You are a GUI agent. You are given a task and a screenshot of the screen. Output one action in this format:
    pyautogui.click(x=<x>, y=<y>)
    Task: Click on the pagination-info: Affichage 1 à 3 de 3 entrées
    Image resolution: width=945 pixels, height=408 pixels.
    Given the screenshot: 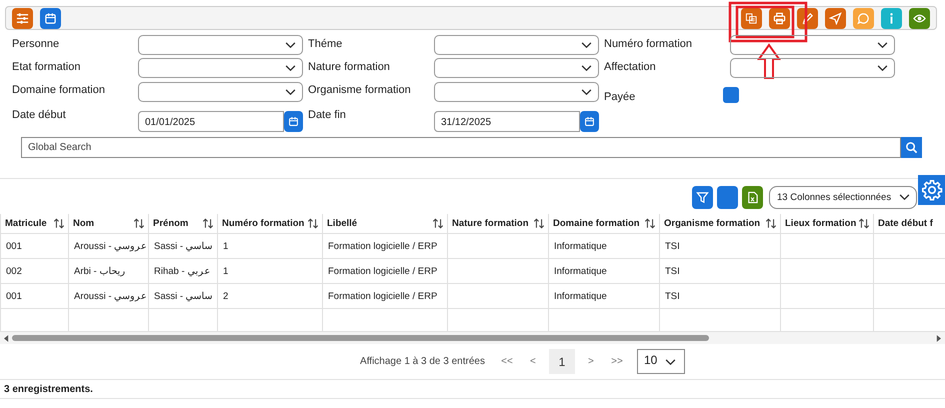 What is the action you would take?
    pyautogui.click(x=422, y=361)
    